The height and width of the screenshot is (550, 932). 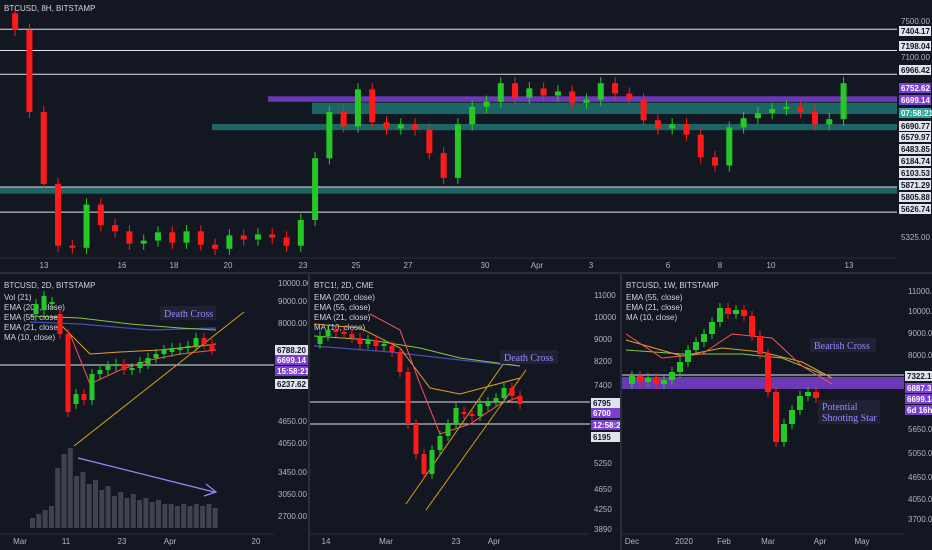 I want to click on mid-svg-price-label-7: 12:58:20, so click(x=606, y=425).